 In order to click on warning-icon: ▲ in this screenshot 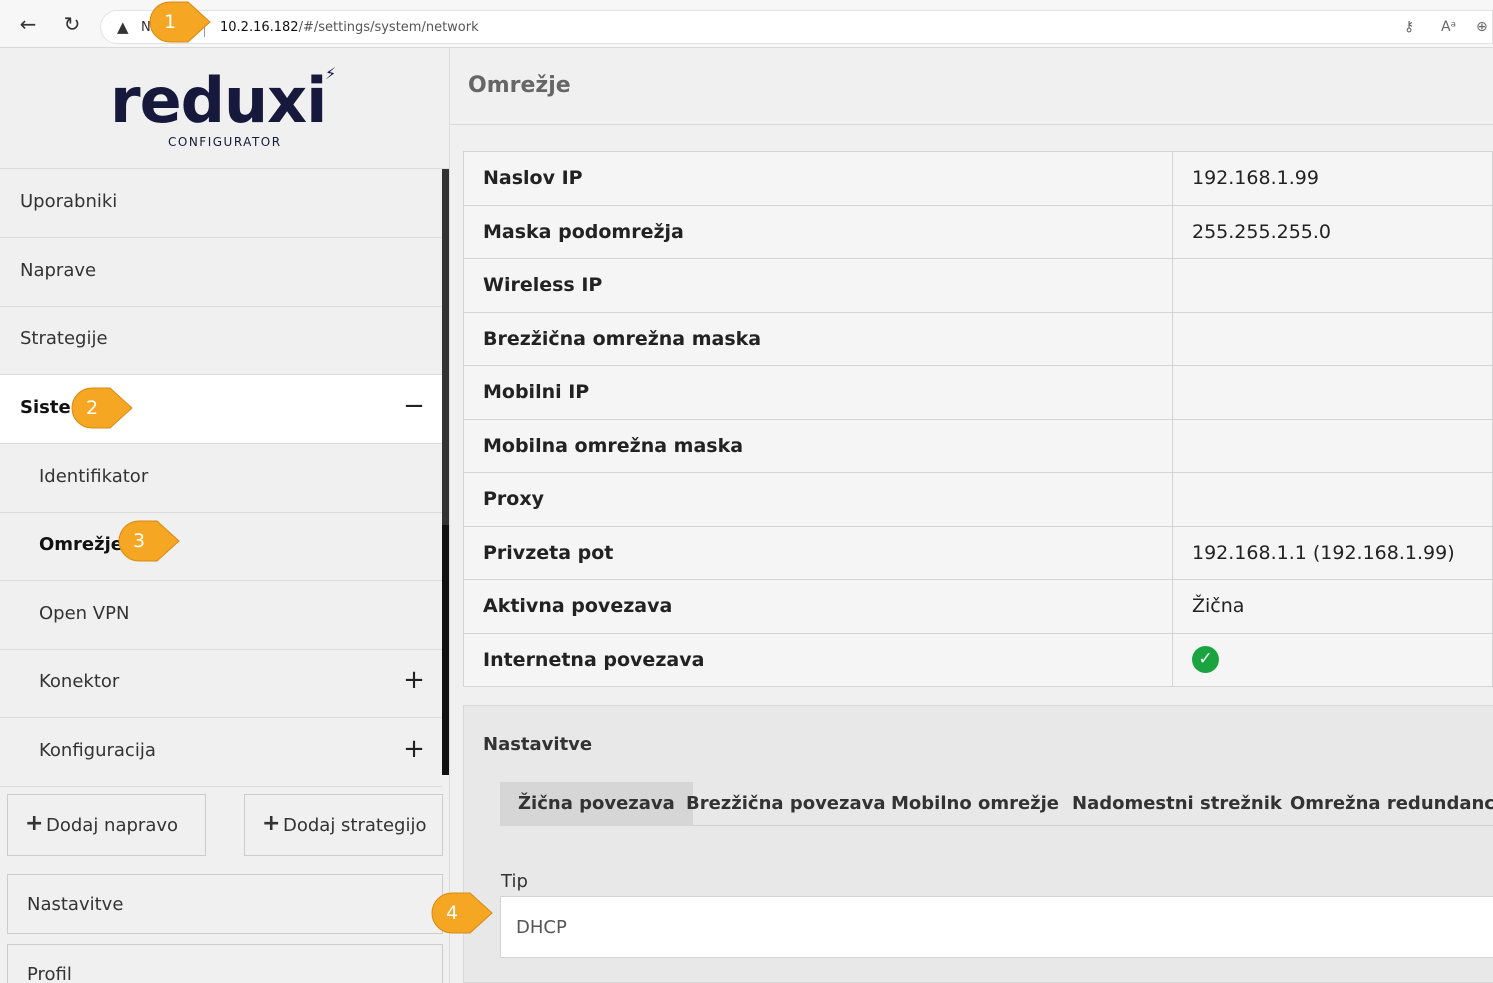, I will do `click(123, 27)`.